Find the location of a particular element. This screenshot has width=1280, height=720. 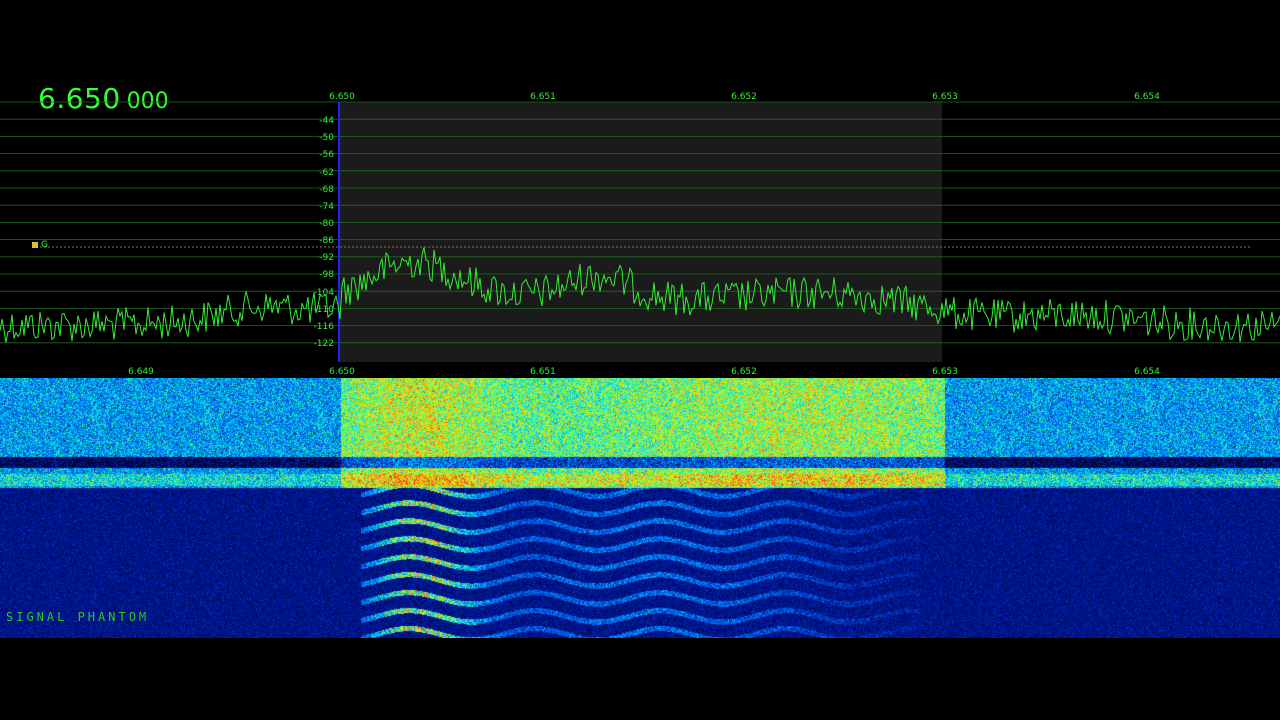

db-label: -86 is located at coordinates (326, 241).